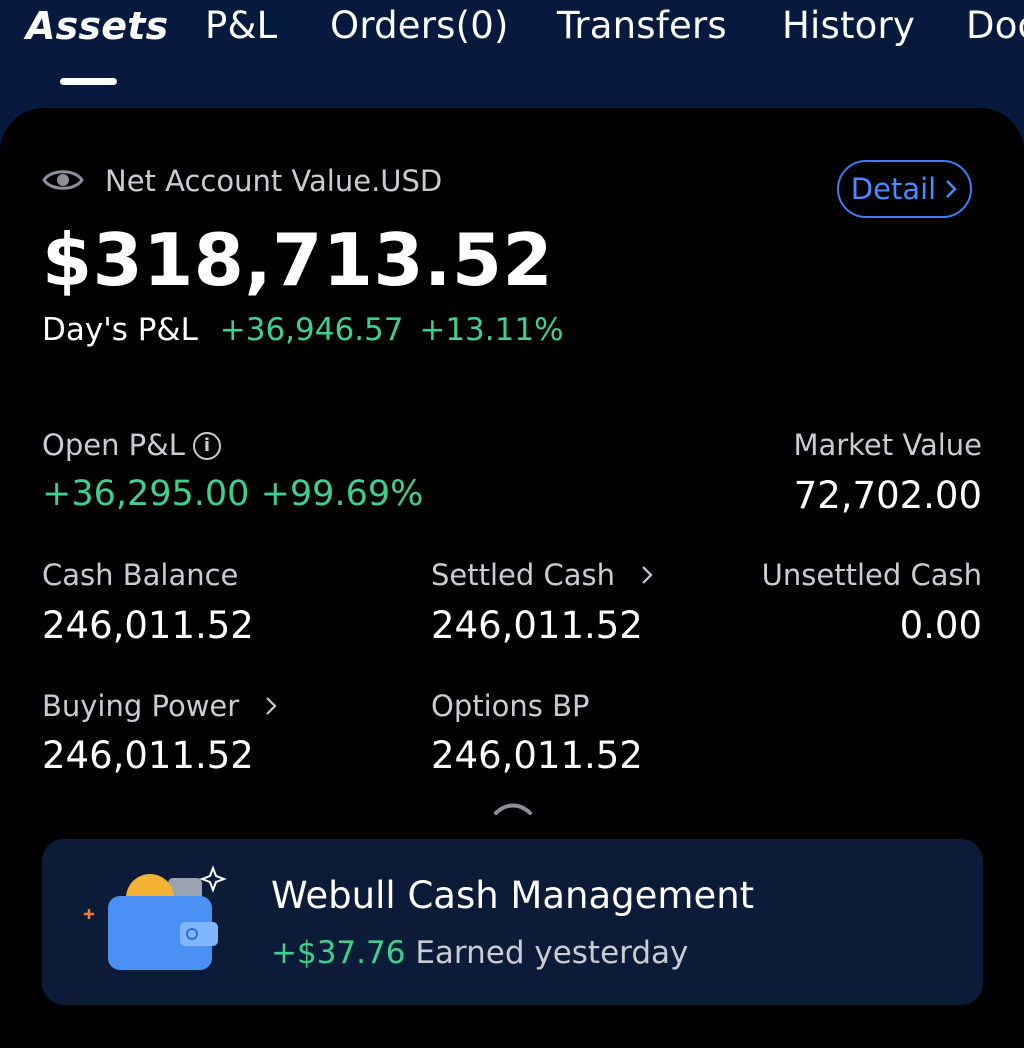 This screenshot has width=1024, height=1048. What do you see at coordinates (338, 953) in the screenshot?
I see `earned-amount: +$37.76` at bounding box center [338, 953].